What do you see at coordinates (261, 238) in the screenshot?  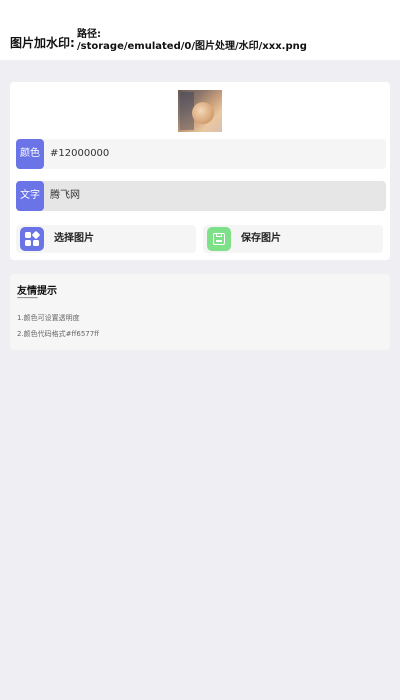 I see `save-image-label: 保存图片` at bounding box center [261, 238].